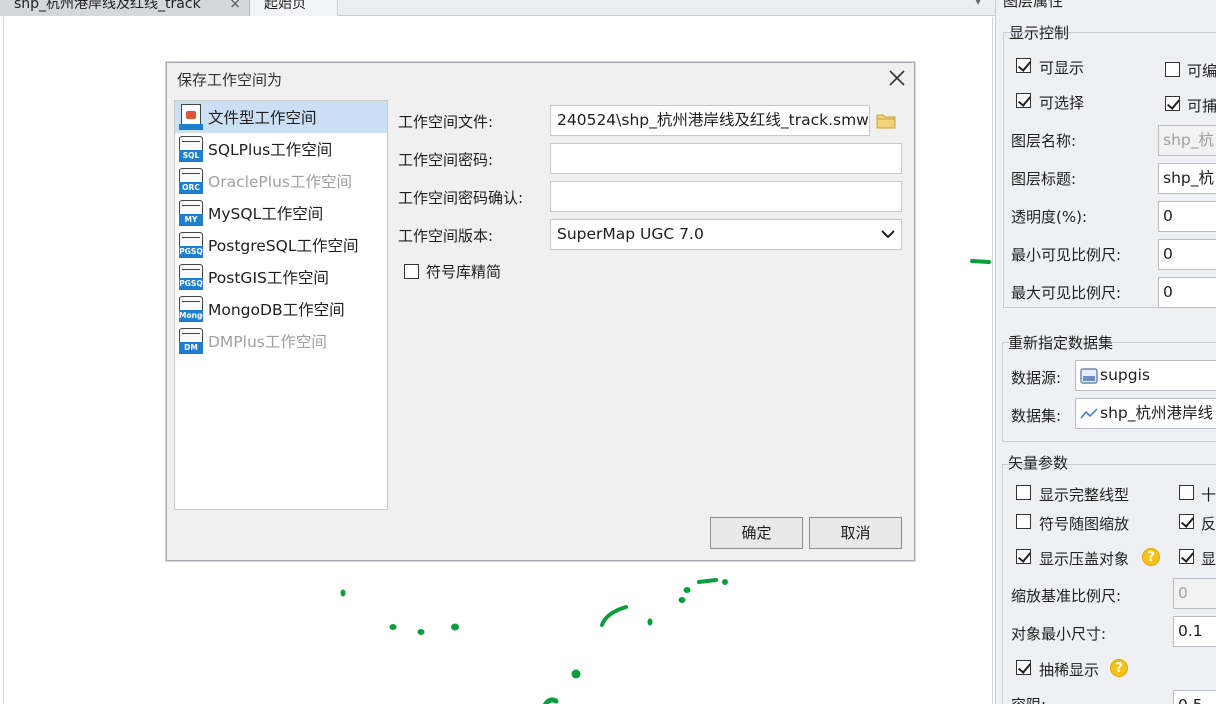  I want to click on workspace-password-confirm-input, so click(726, 196).